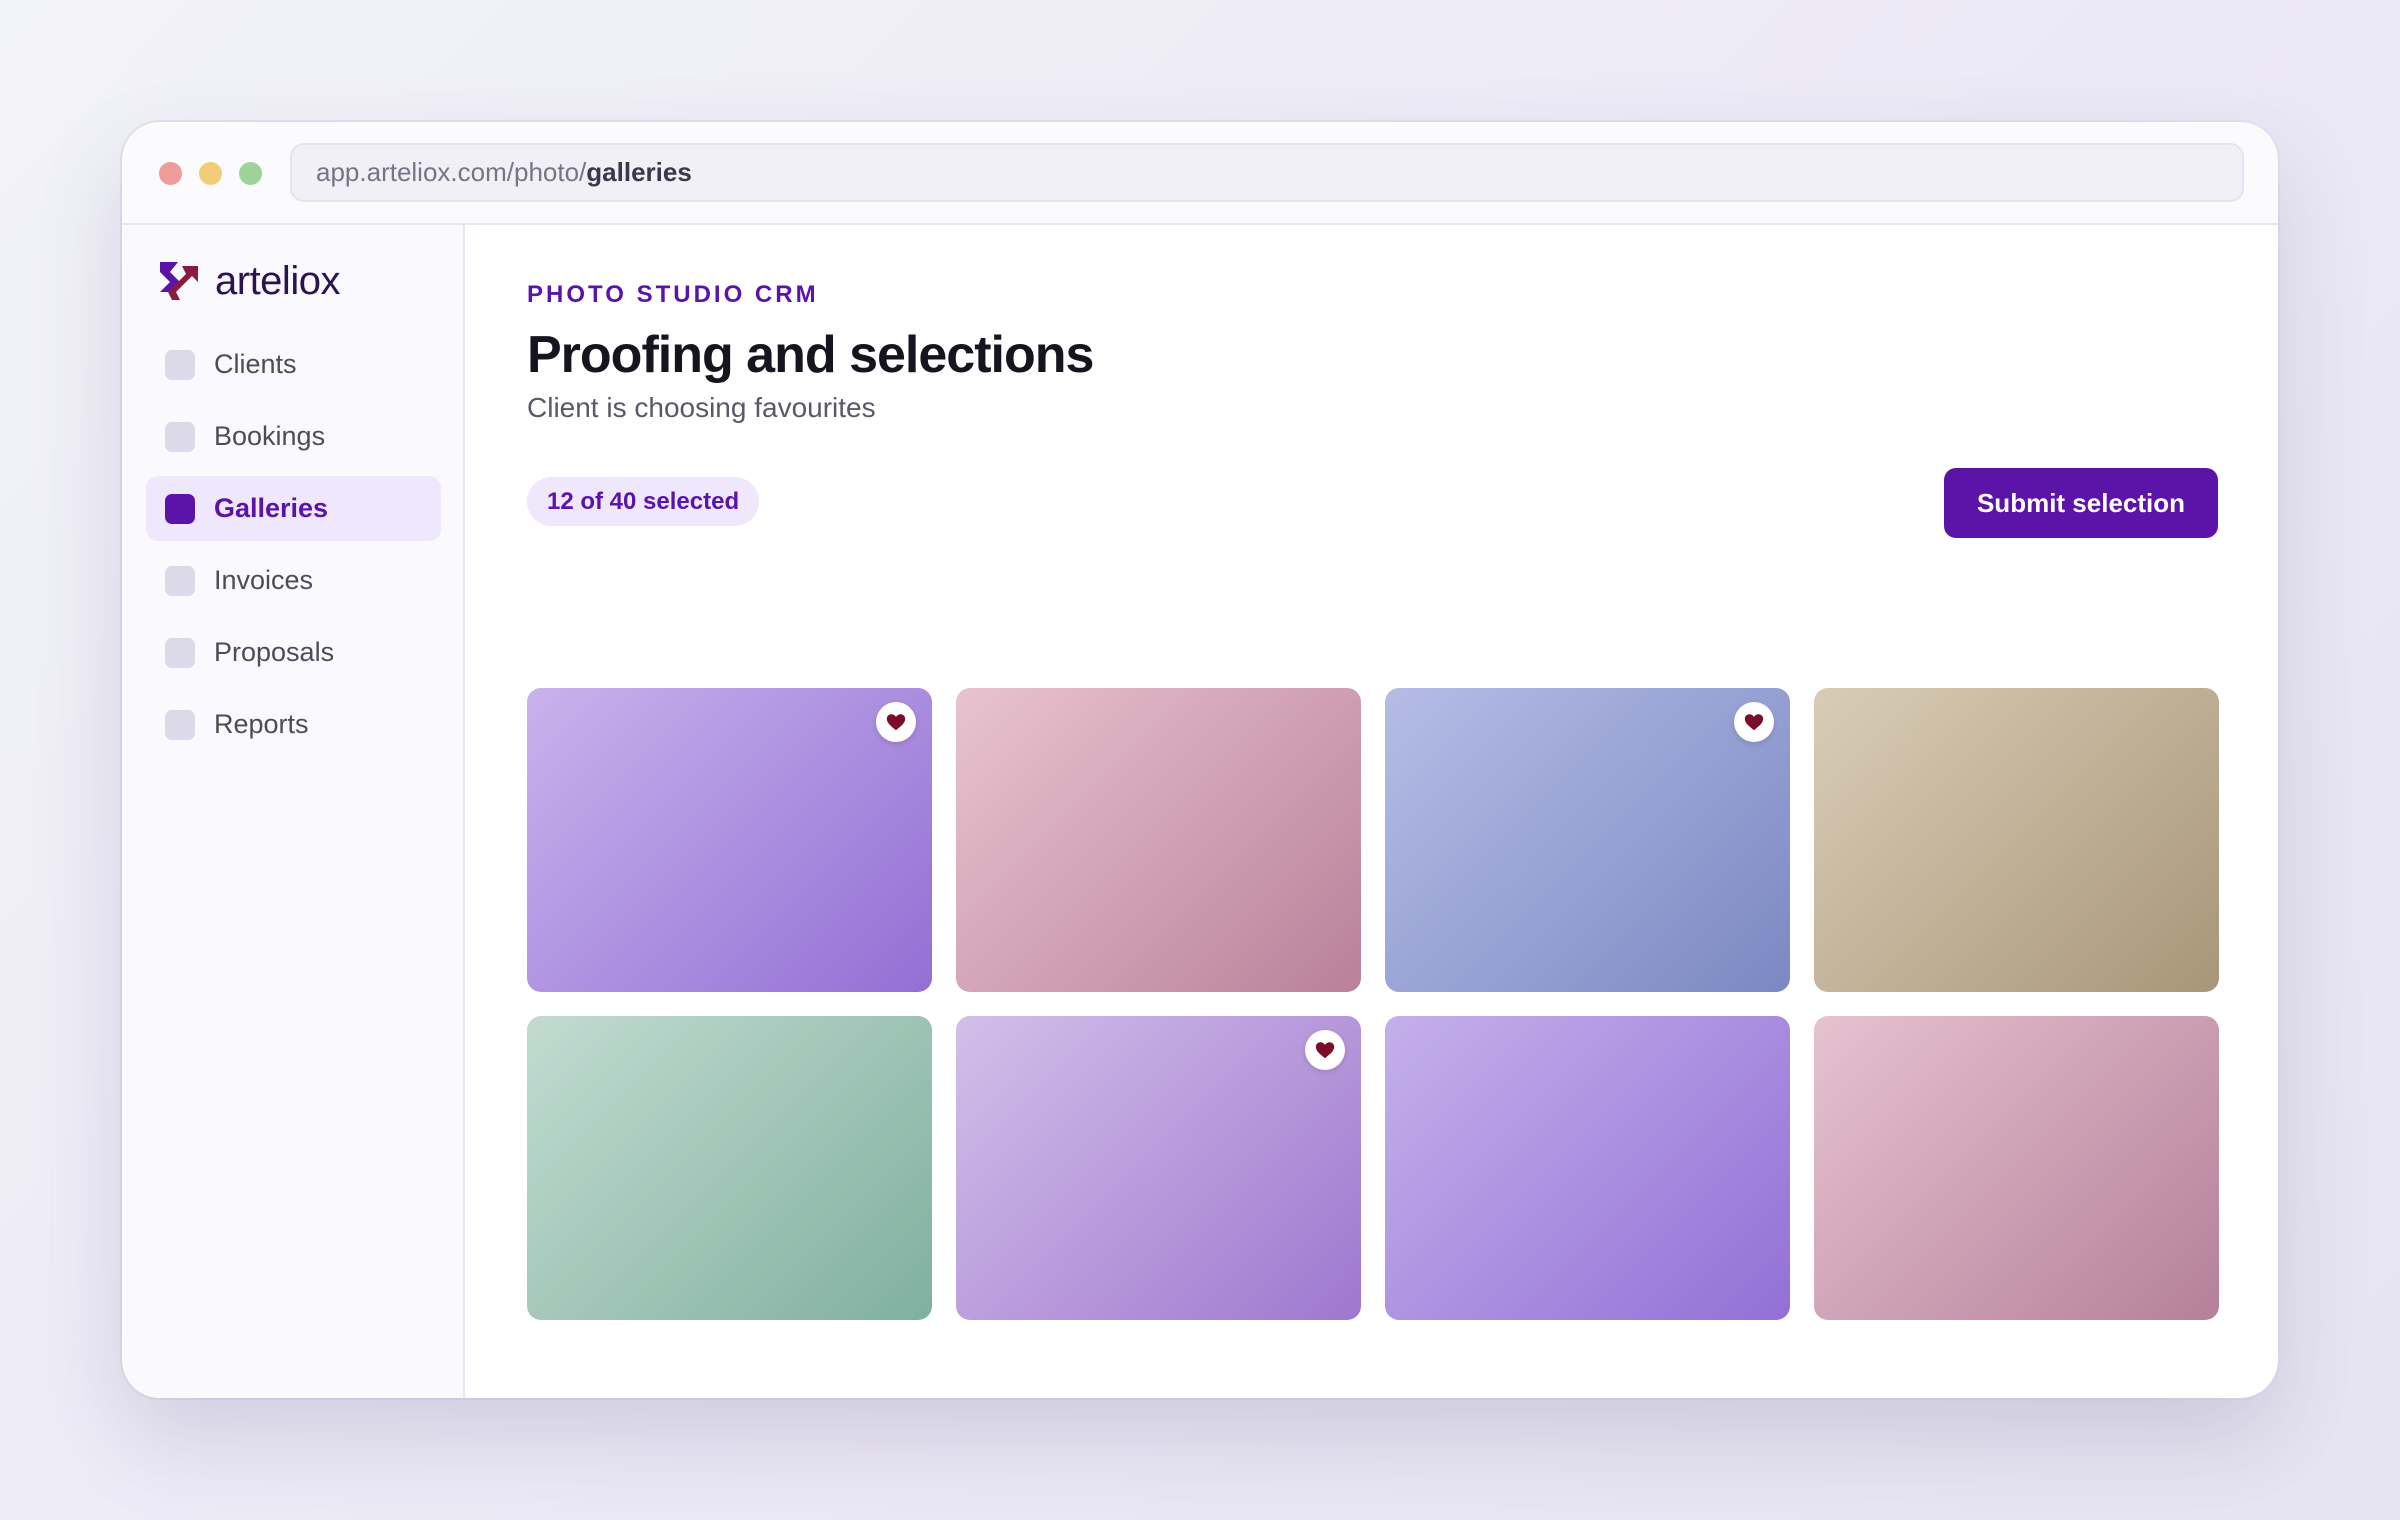 The width and height of the screenshot is (2400, 1520). Describe the element at coordinates (250, 173) in the screenshot. I see `window-maximize-button` at that location.